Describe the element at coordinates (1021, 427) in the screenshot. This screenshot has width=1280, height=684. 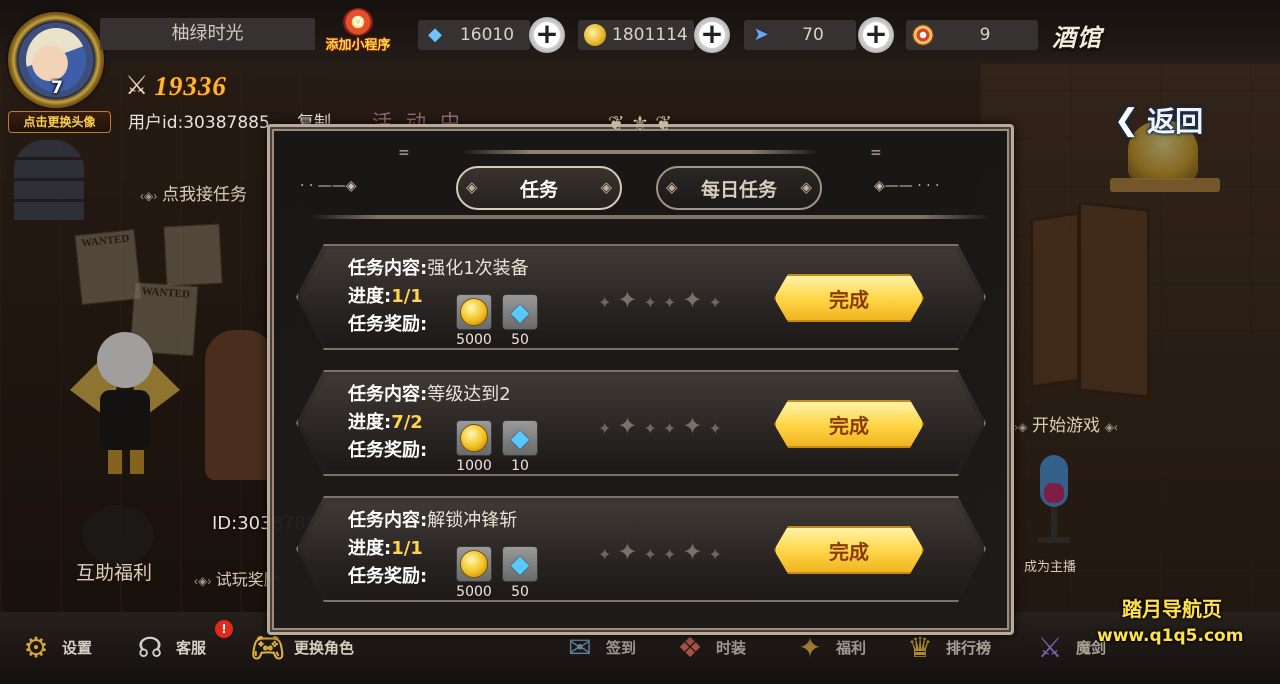
I see `ornament-icon: ›◈` at that location.